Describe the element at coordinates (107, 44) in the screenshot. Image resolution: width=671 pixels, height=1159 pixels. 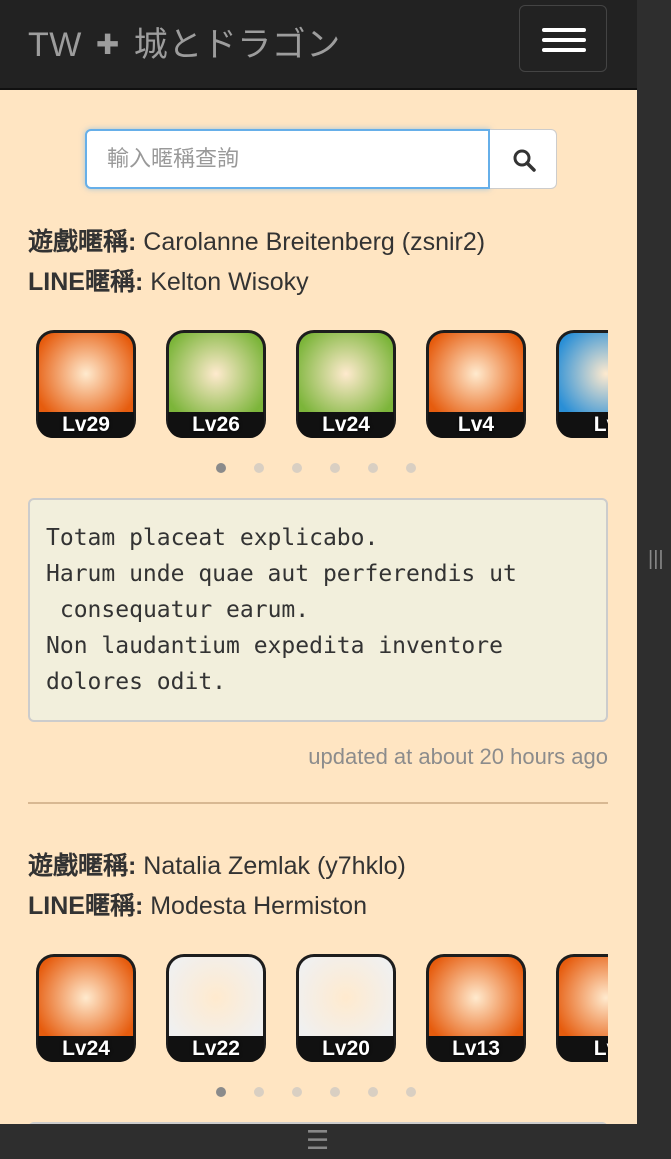
I see `cross-icon: ✚` at that location.